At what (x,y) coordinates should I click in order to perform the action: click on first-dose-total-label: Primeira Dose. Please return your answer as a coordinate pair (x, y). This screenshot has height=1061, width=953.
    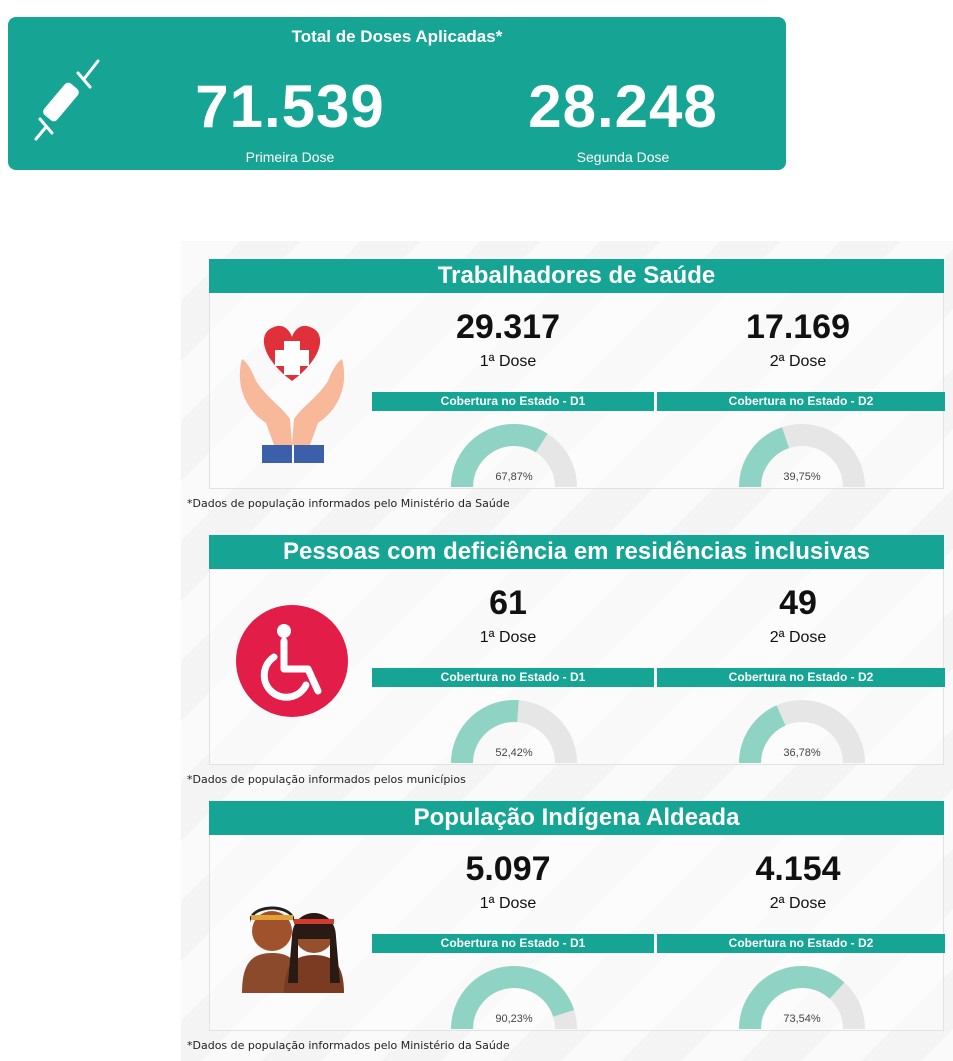
    Looking at the image, I should click on (290, 157).